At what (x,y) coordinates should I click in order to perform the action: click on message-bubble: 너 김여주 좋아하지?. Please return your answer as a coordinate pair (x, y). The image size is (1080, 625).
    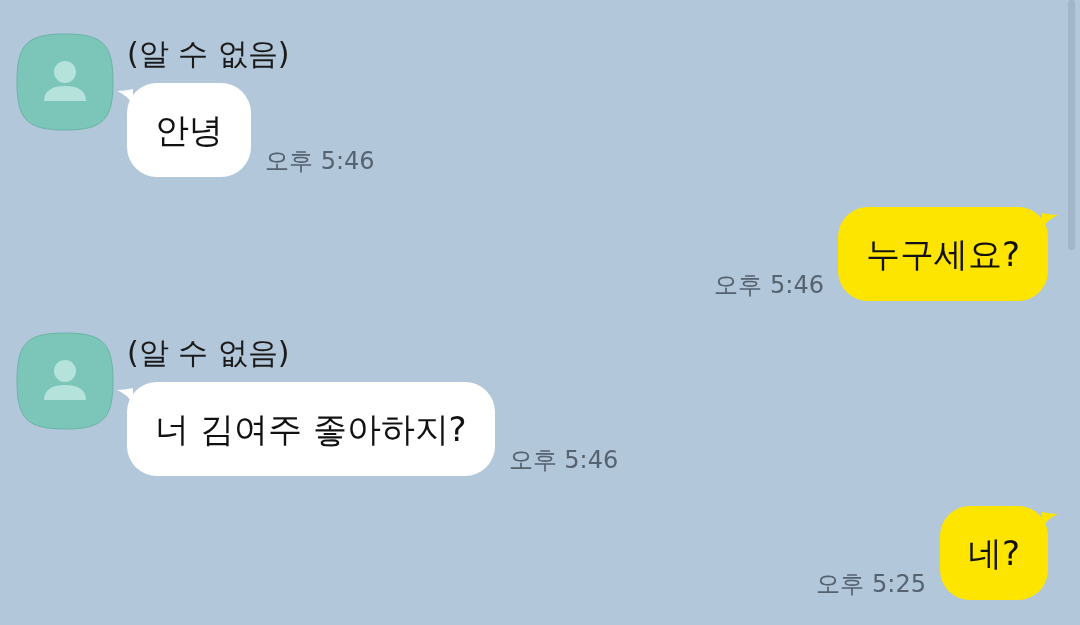
    Looking at the image, I should click on (311, 429).